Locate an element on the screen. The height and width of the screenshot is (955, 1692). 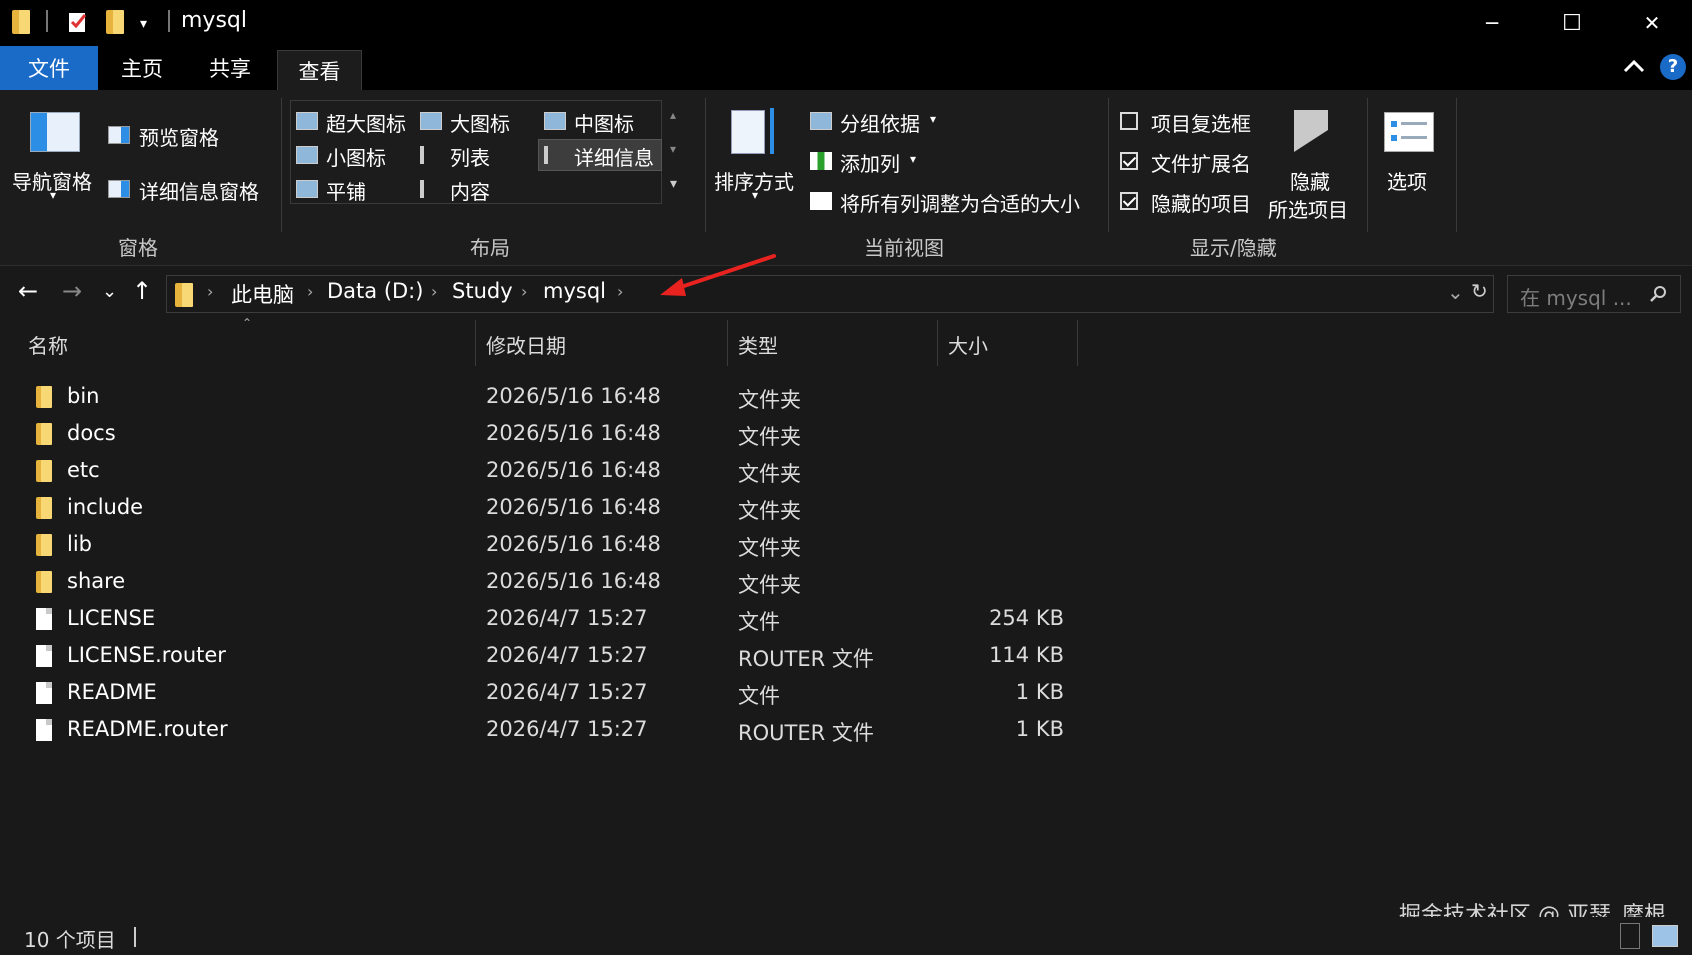
hide-selected-icon is located at coordinates (1311, 133).